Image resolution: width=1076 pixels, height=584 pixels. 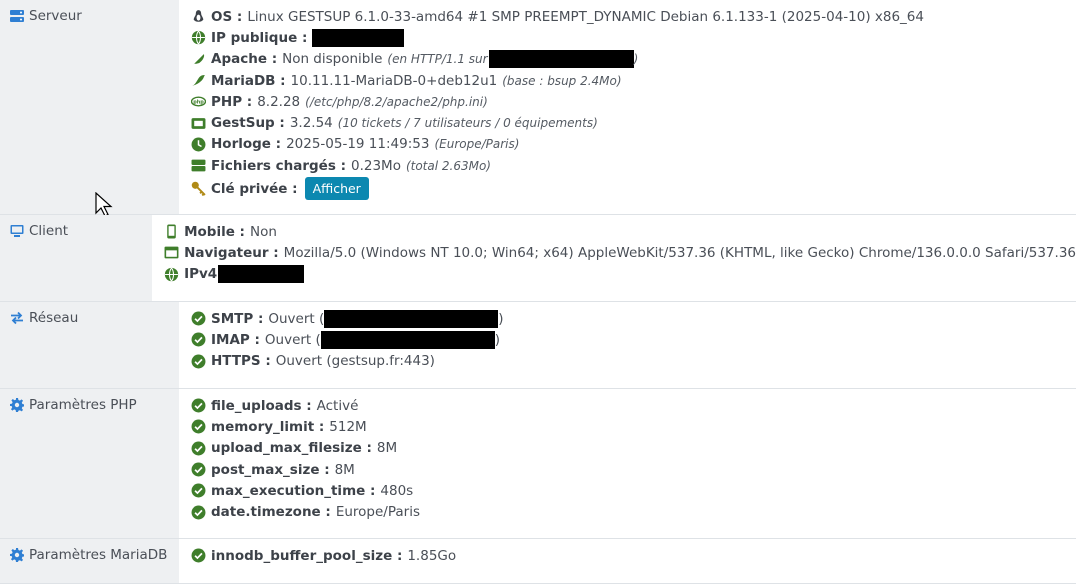 What do you see at coordinates (633, 469) in the screenshot?
I see `php-param-item: post_max_size : 8M` at bounding box center [633, 469].